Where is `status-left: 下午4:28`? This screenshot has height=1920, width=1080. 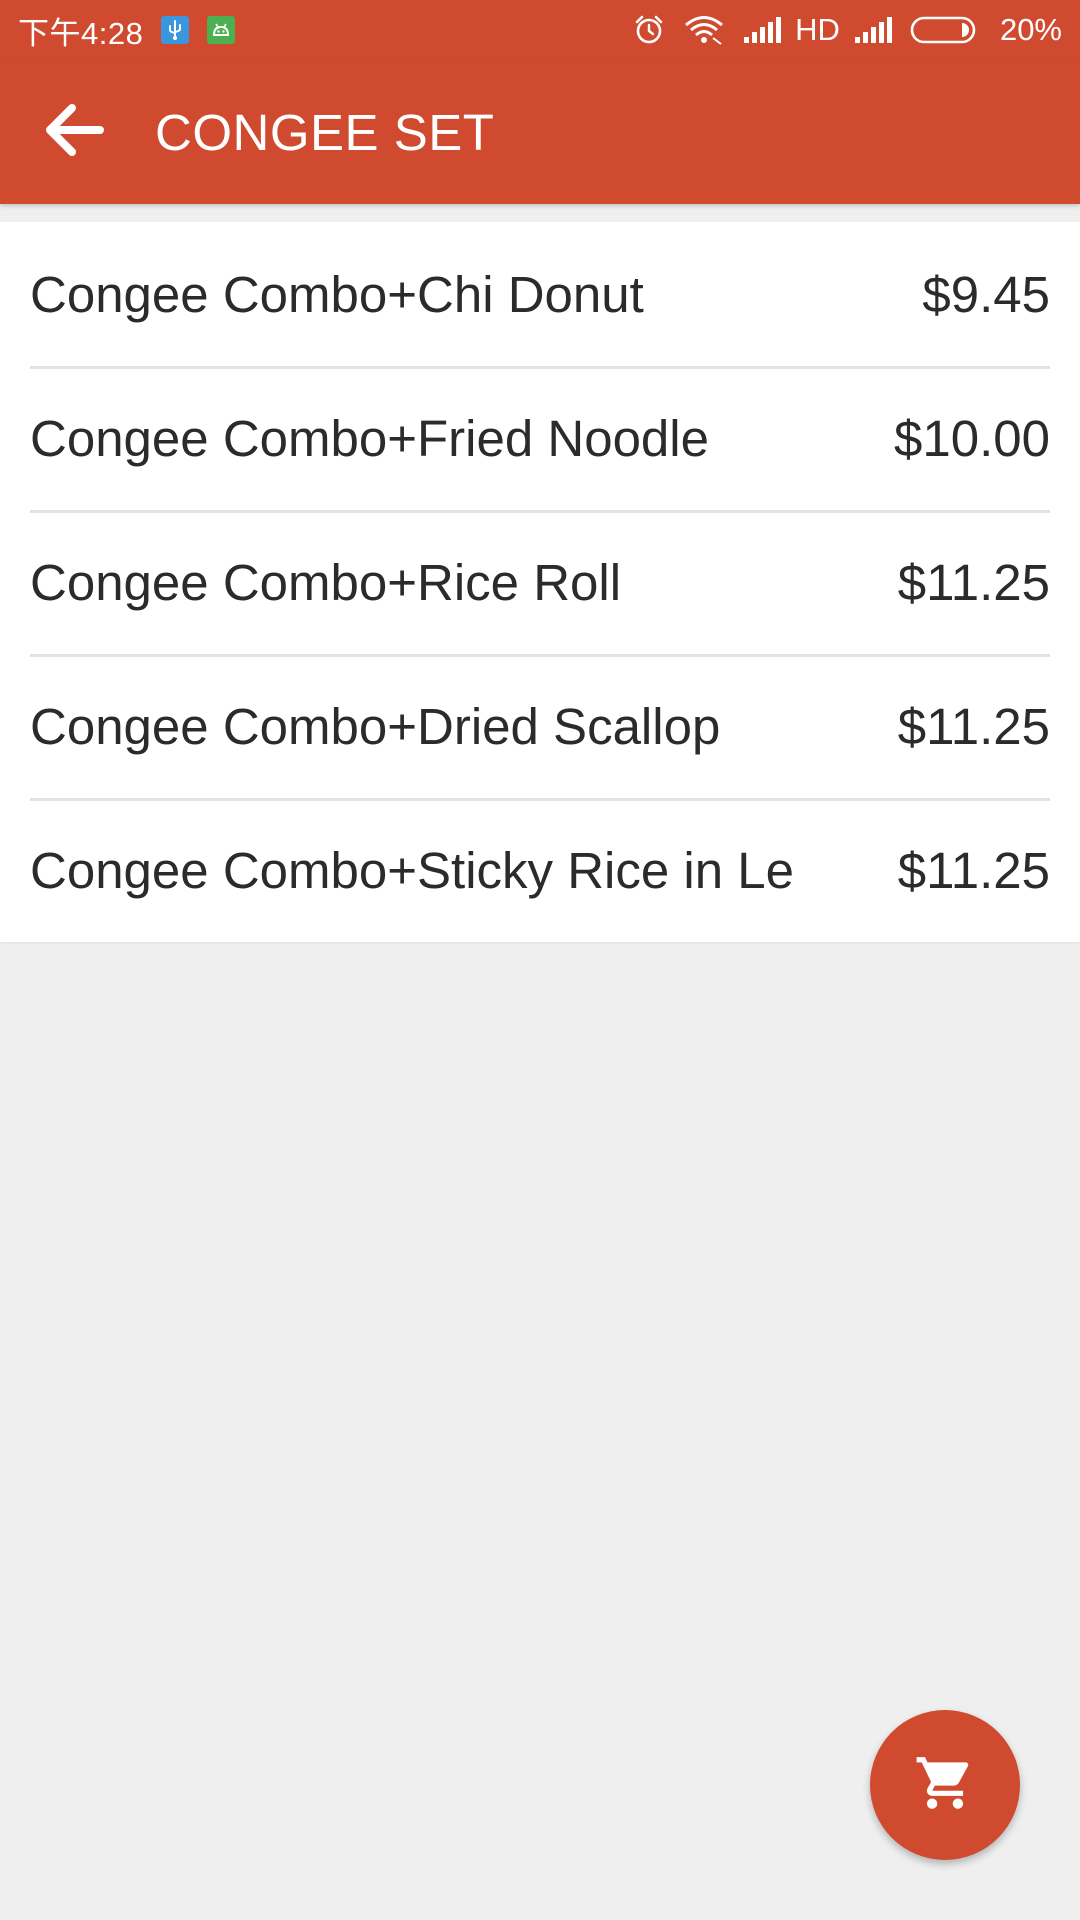 status-left: 下午4:28 is located at coordinates (127, 30).